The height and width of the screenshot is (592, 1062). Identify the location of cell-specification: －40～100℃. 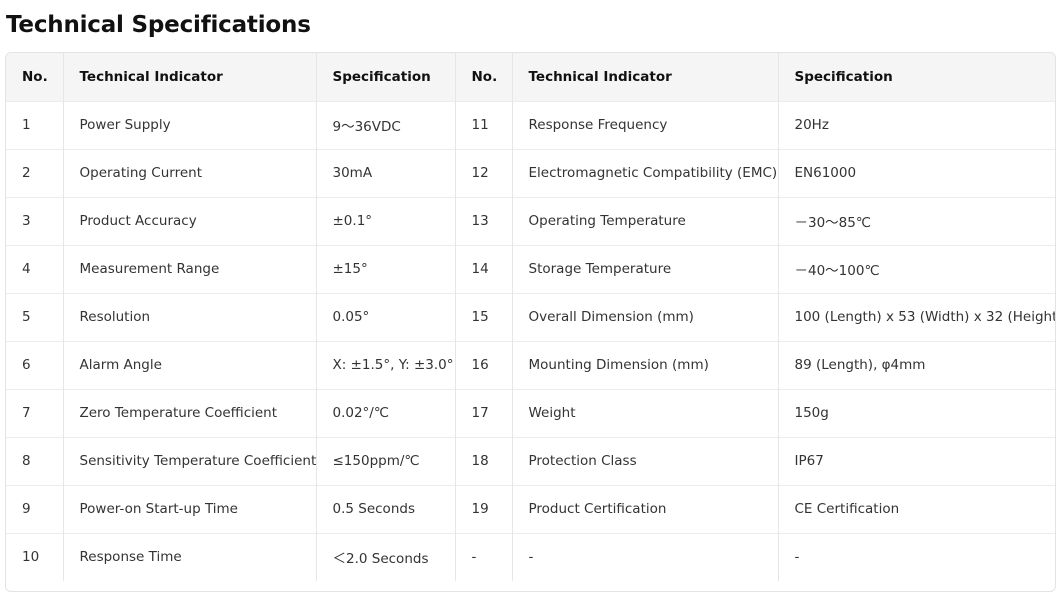
(916, 268).